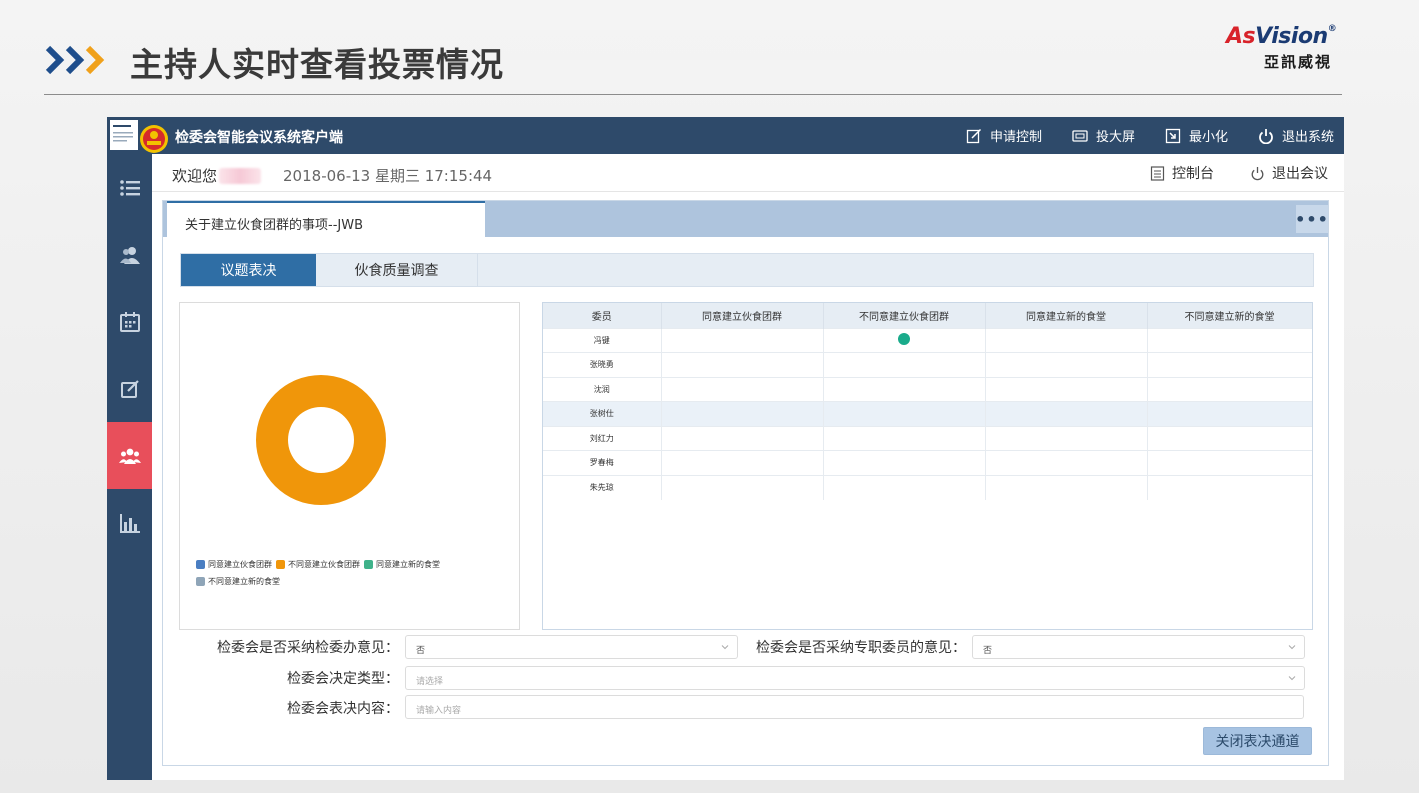 Image resolution: width=1419 pixels, height=793 pixels. I want to click on table-row: 张树仕, so click(927, 413).